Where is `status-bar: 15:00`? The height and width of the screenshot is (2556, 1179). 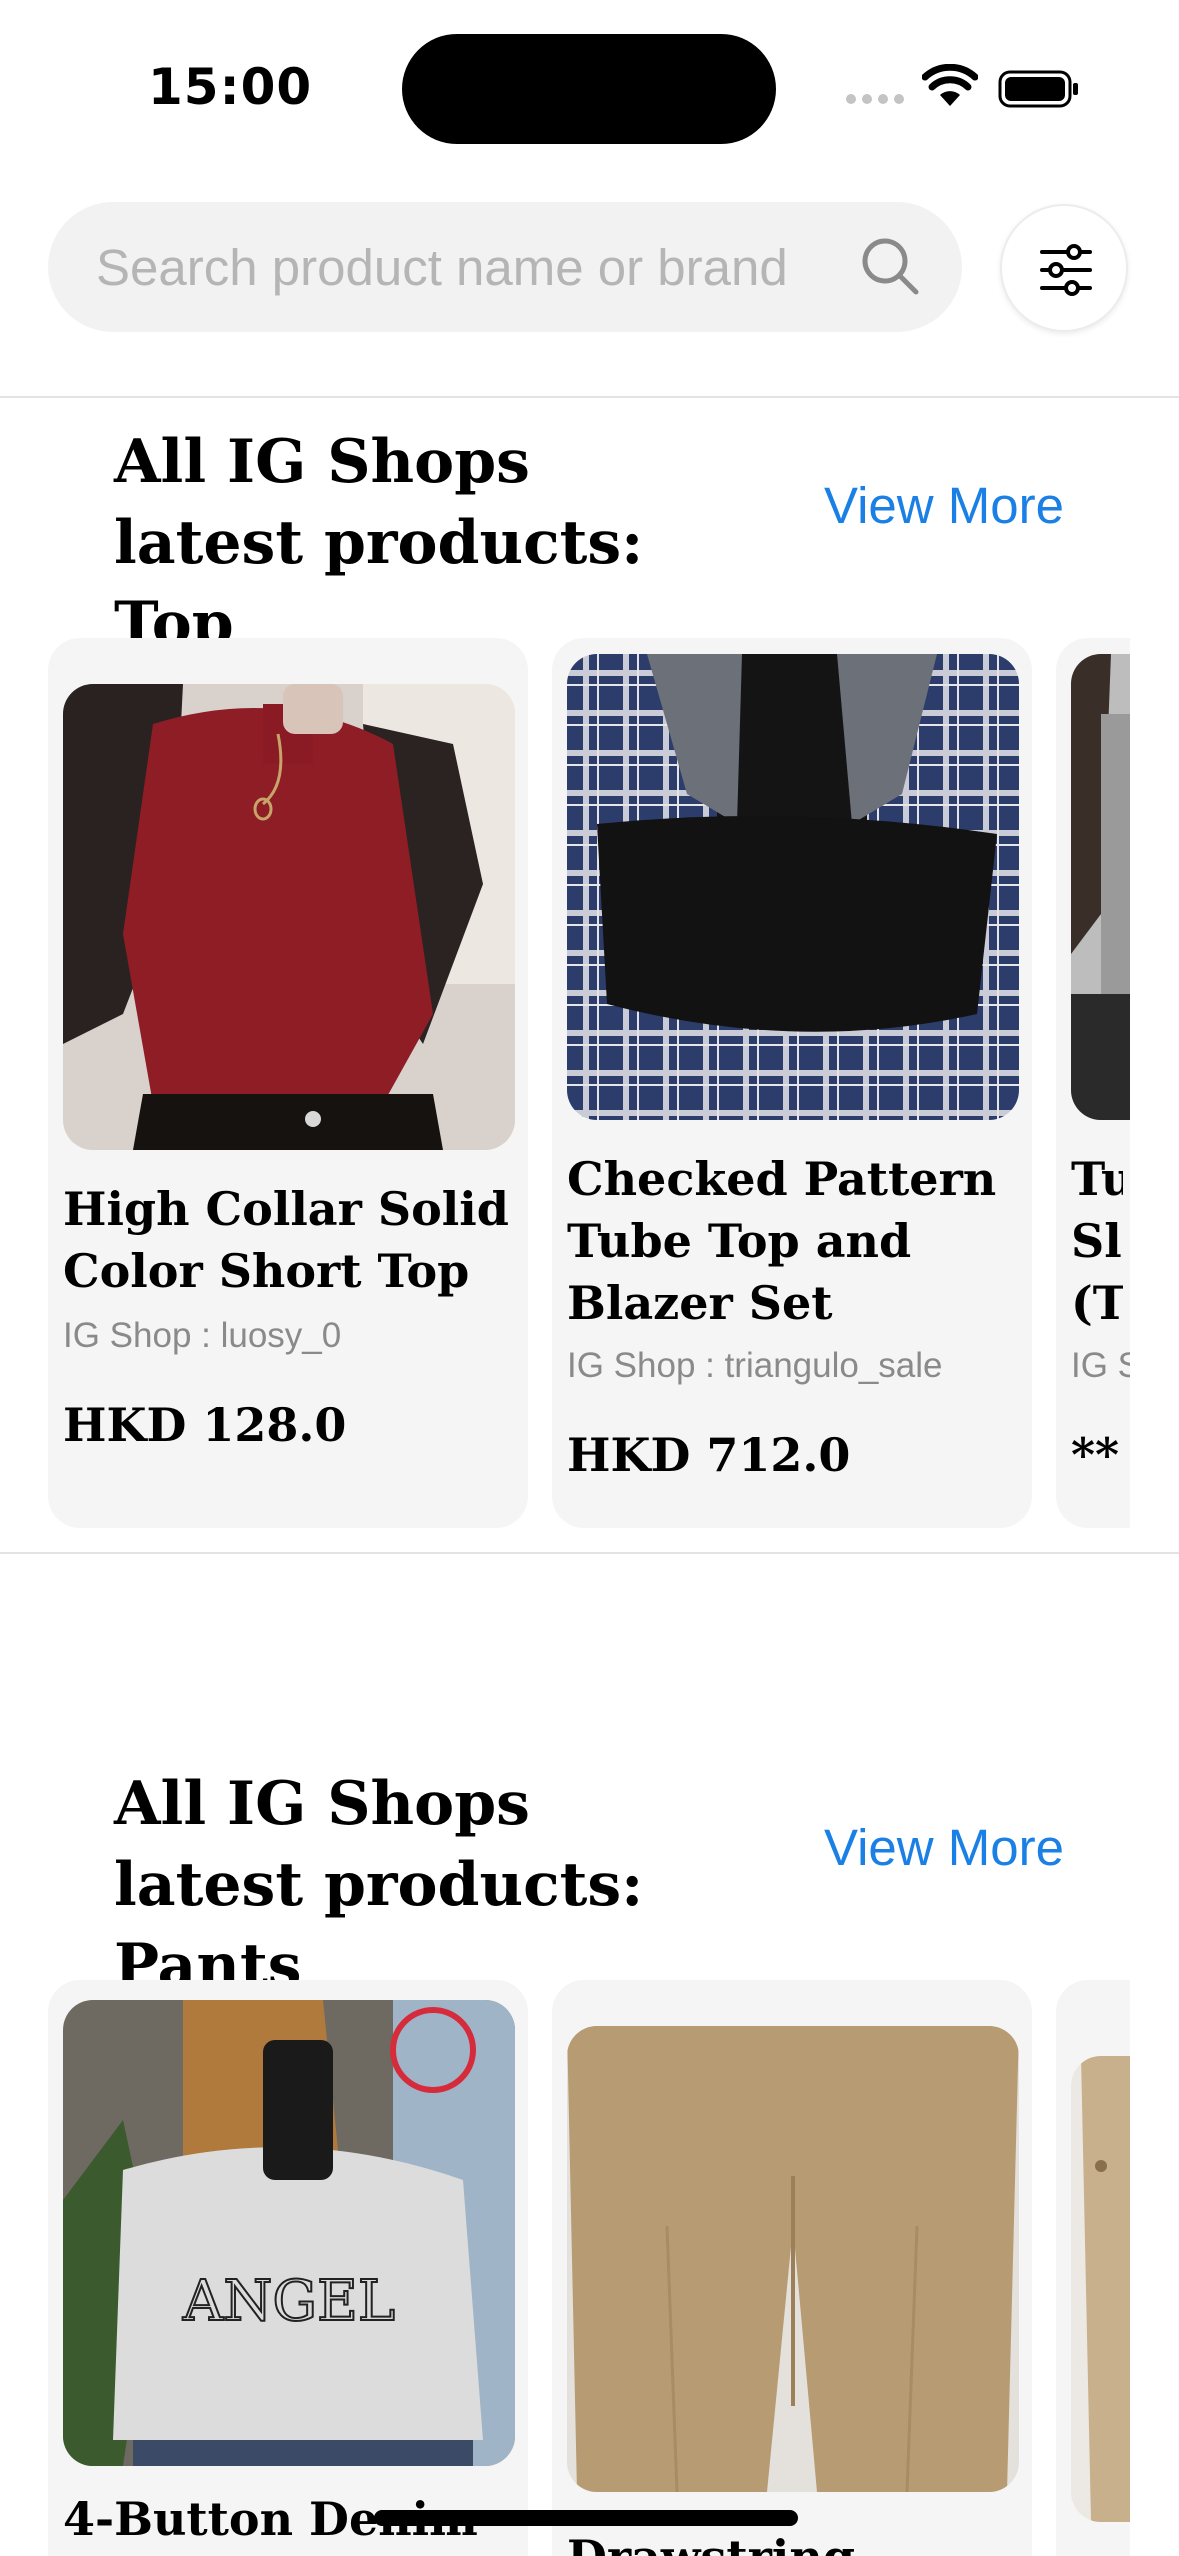
status-bar: 15:00 is located at coordinates (589, 88).